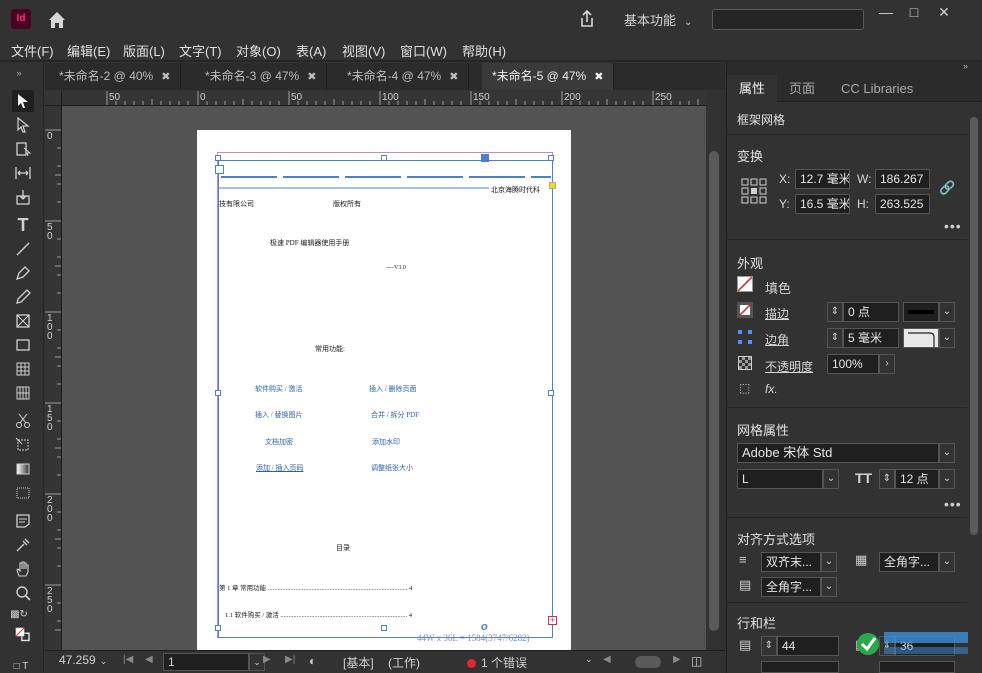  I want to click on gradient-swatch-tool-icon, so click(23, 469).